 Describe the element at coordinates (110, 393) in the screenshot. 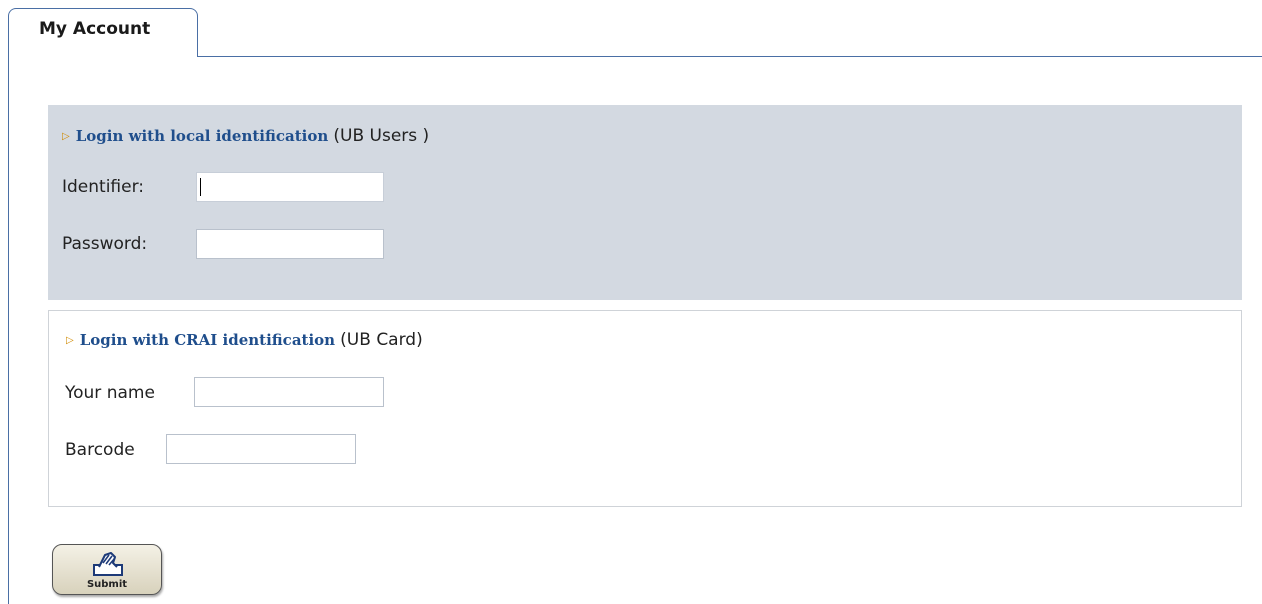

I see `your-name-label: Your name` at that location.